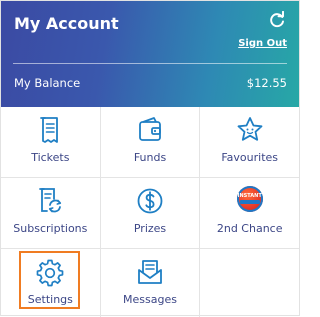 This screenshot has width=320, height=317. I want to click on menu-item-subscriptions: Subscriptions, so click(51, 213).